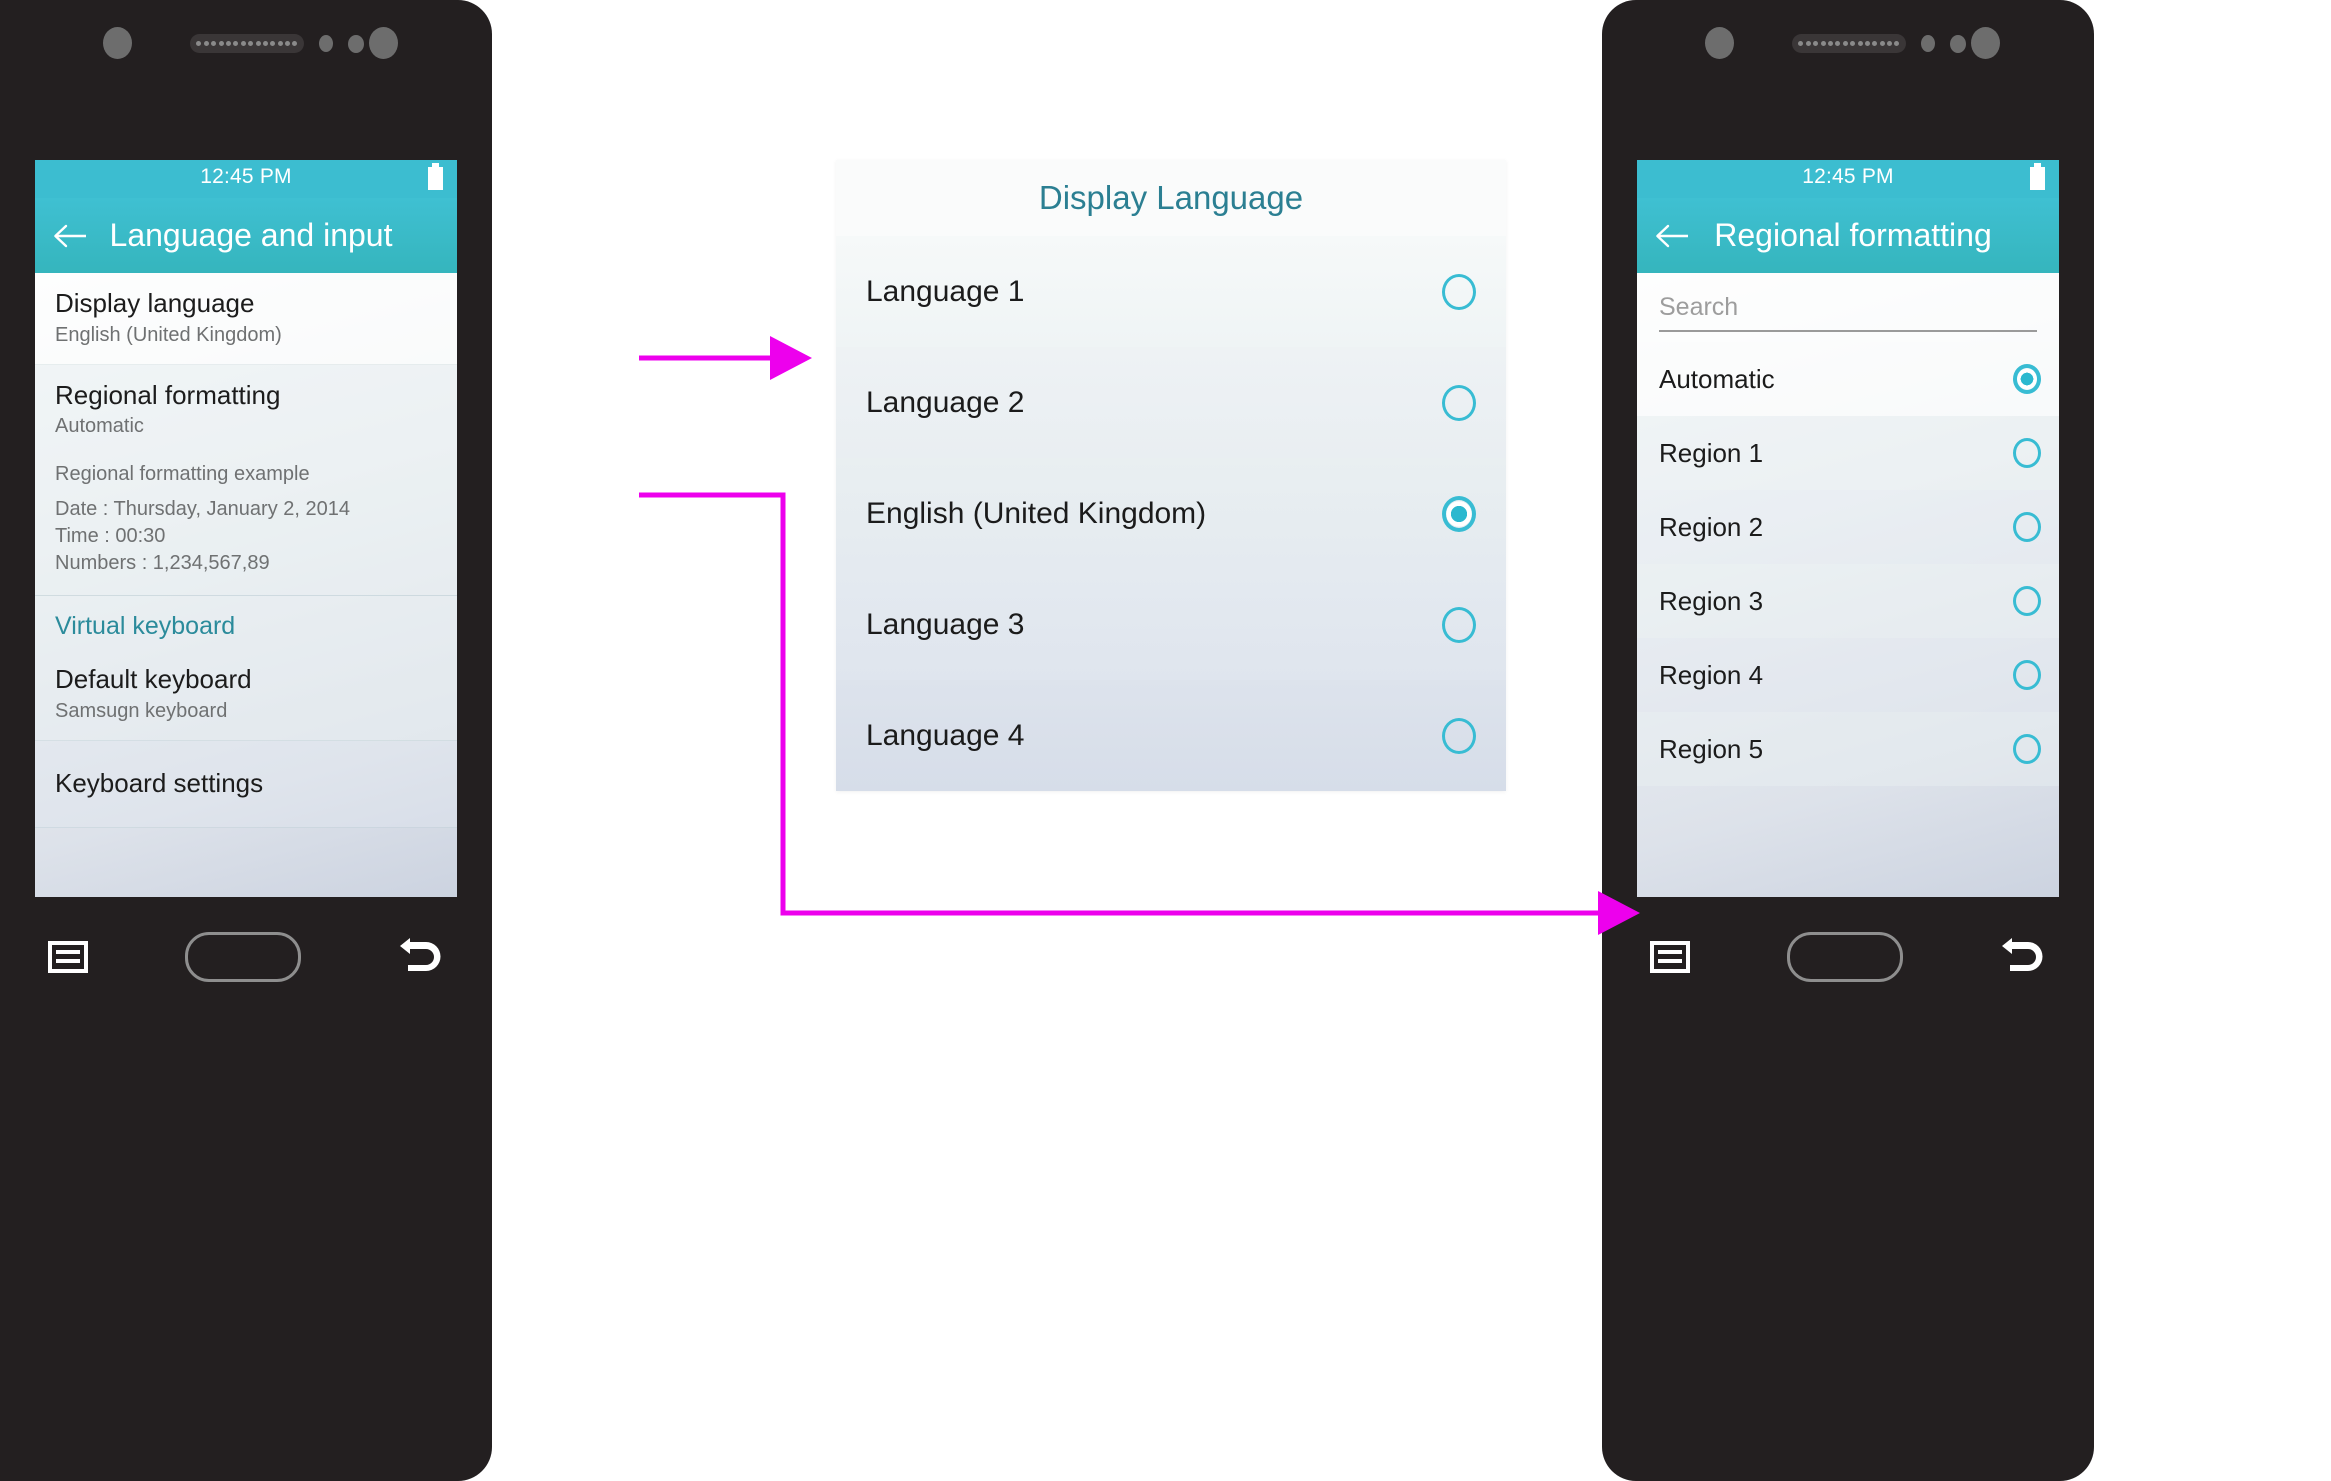  I want to click on region-option-row: Region 1, so click(1848, 453).